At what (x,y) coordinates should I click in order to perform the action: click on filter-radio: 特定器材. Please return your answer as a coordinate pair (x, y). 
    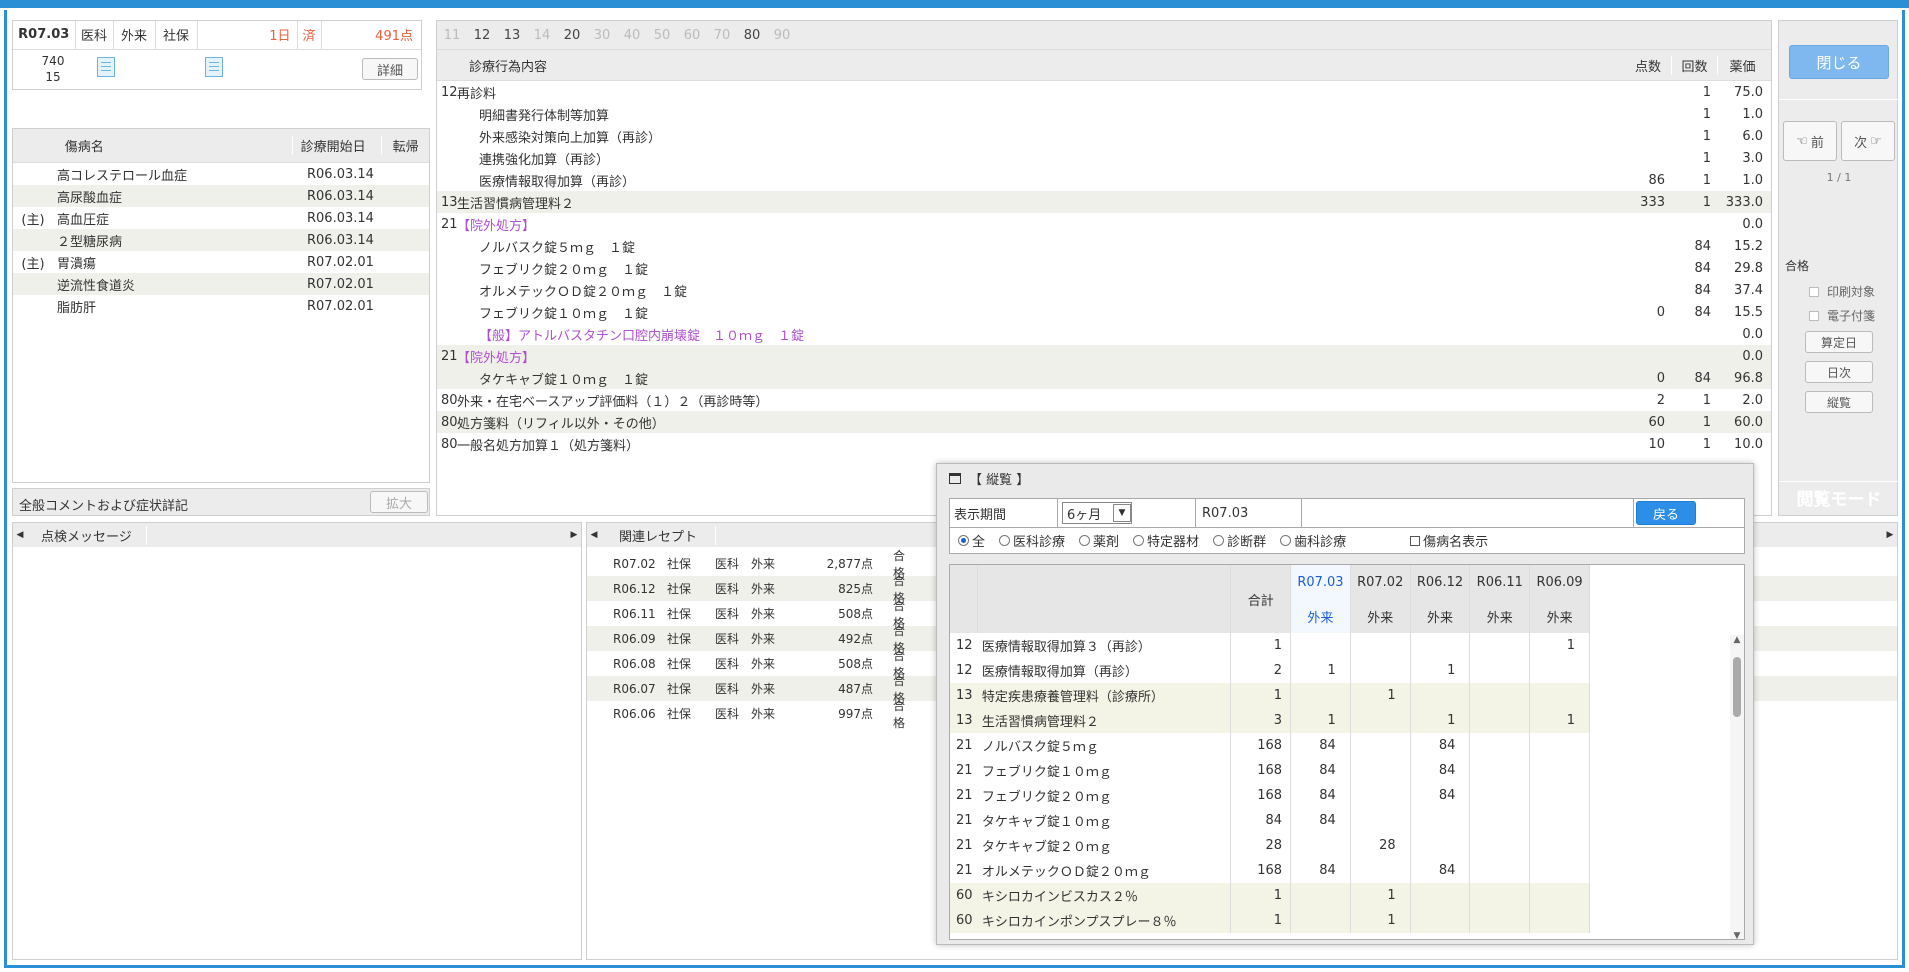
    Looking at the image, I should click on (1166, 540).